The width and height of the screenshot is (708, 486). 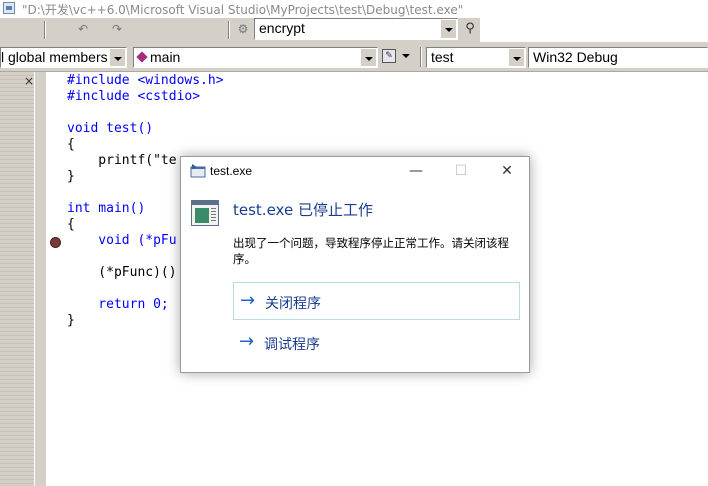 What do you see at coordinates (476, 57) in the screenshot?
I see `project-combo: test` at bounding box center [476, 57].